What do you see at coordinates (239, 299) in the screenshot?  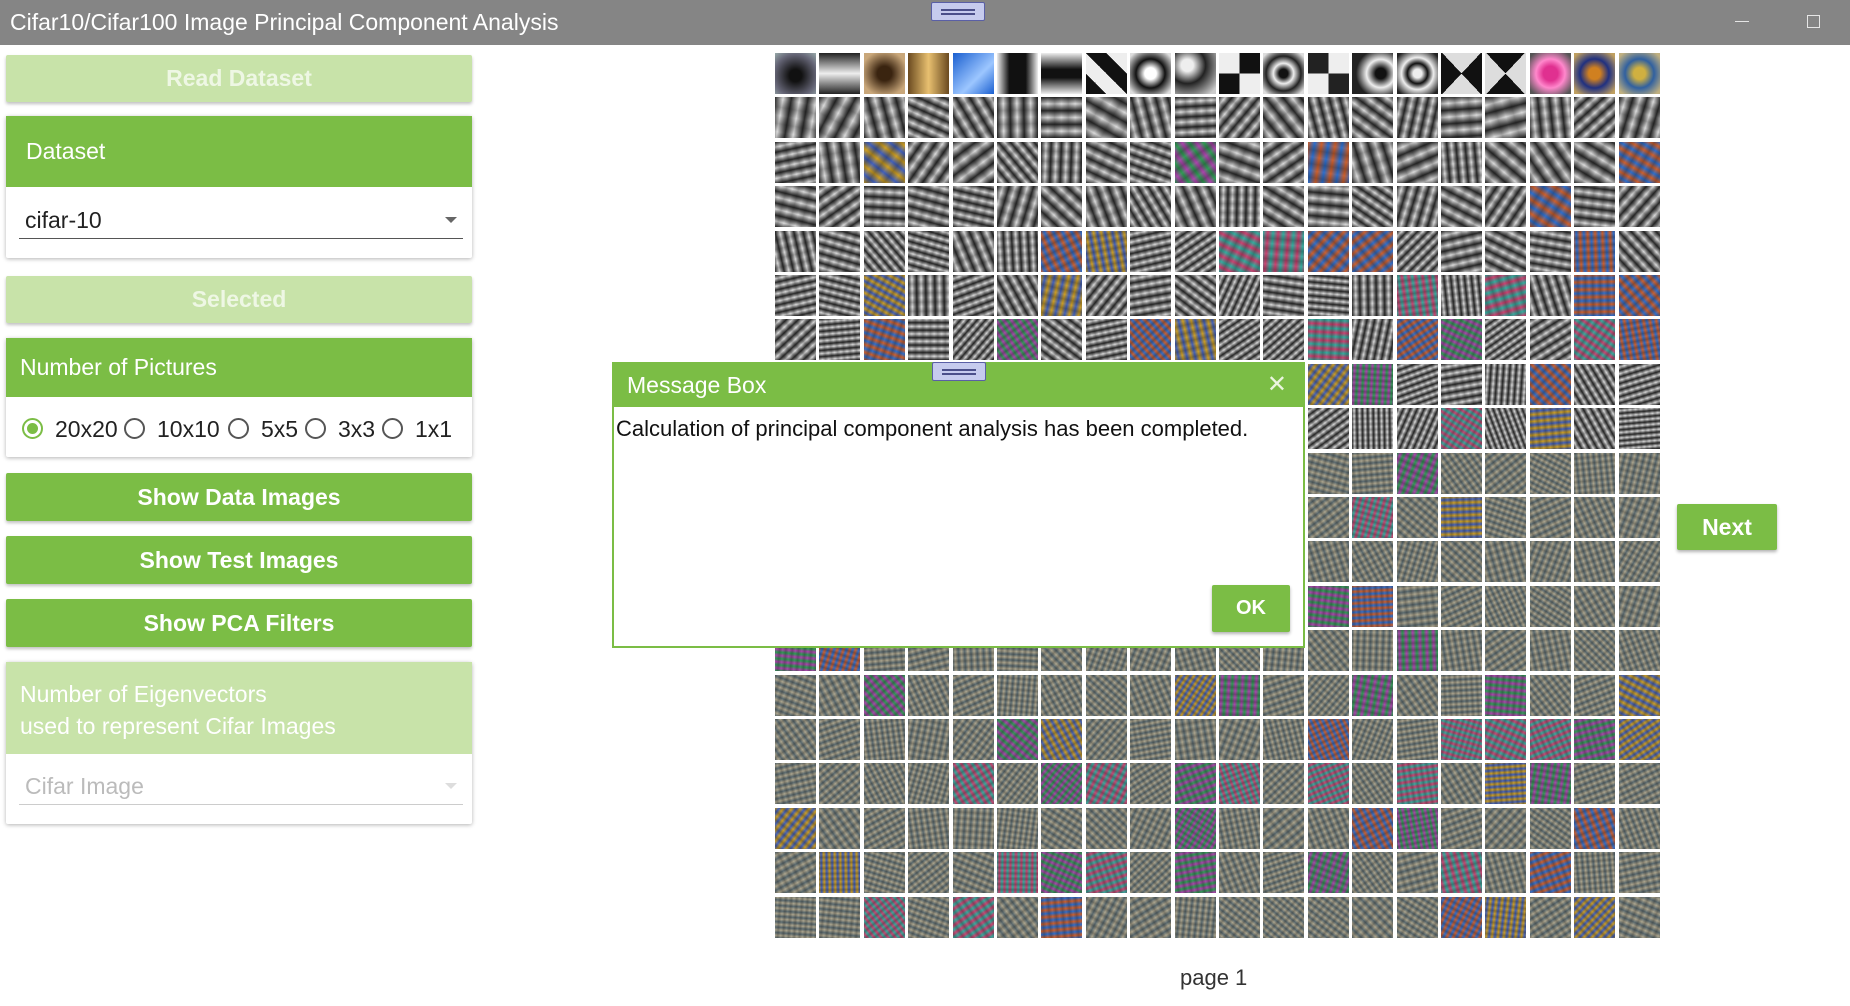 I see `selected-button: Selected` at bounding box center [239, 299].